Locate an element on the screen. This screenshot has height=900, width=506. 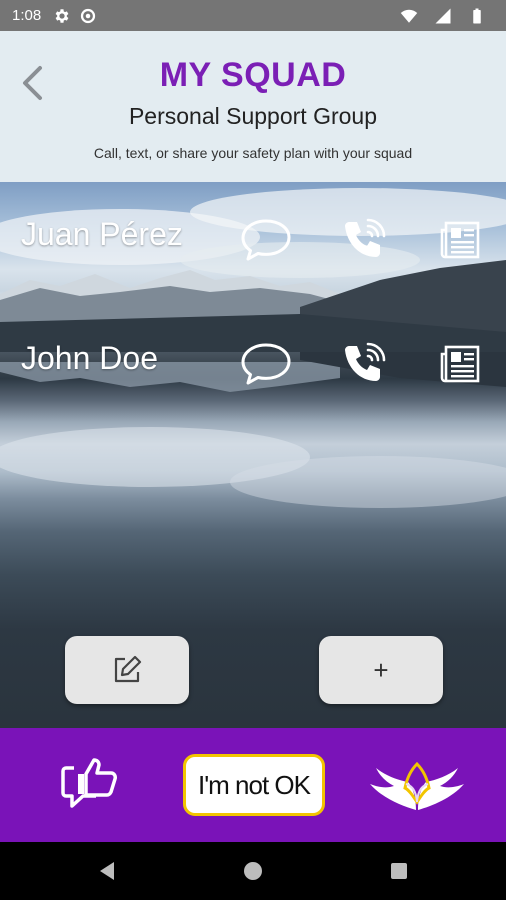
nav-home-button is located at coordinates (253, 871).